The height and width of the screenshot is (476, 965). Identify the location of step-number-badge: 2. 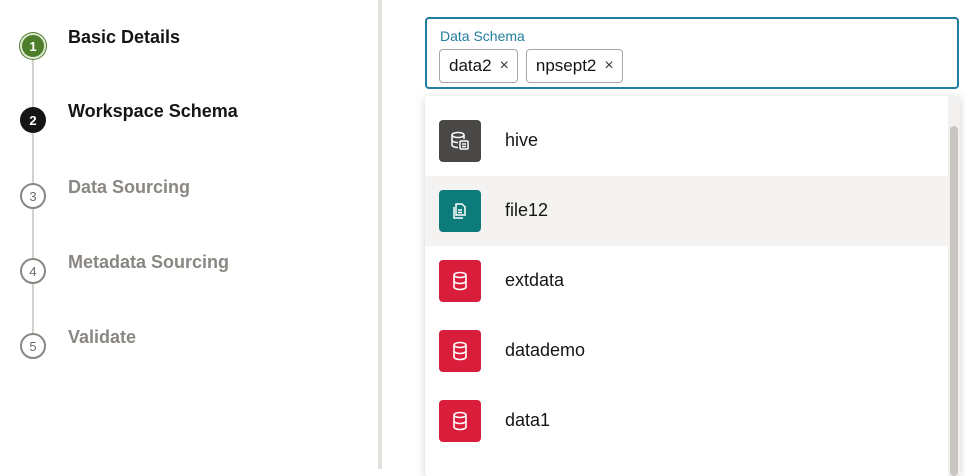
(33, 120).